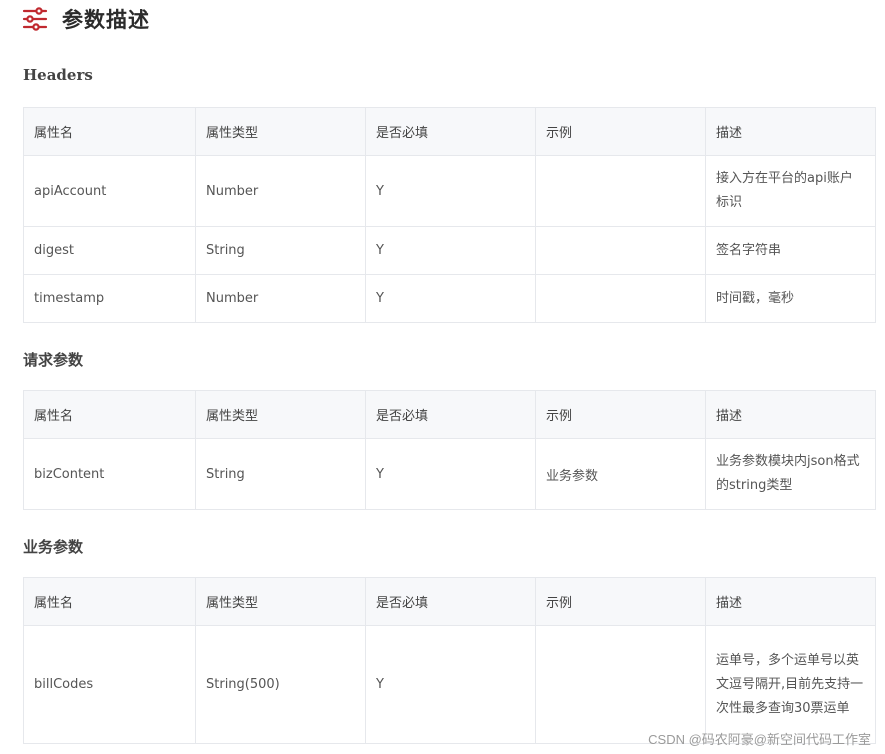 The width and height of the screenshot is (885, 754). Describe the element at coordinates (109, 474) in the screenshot. I see `cell-name: bizContent` at that location.